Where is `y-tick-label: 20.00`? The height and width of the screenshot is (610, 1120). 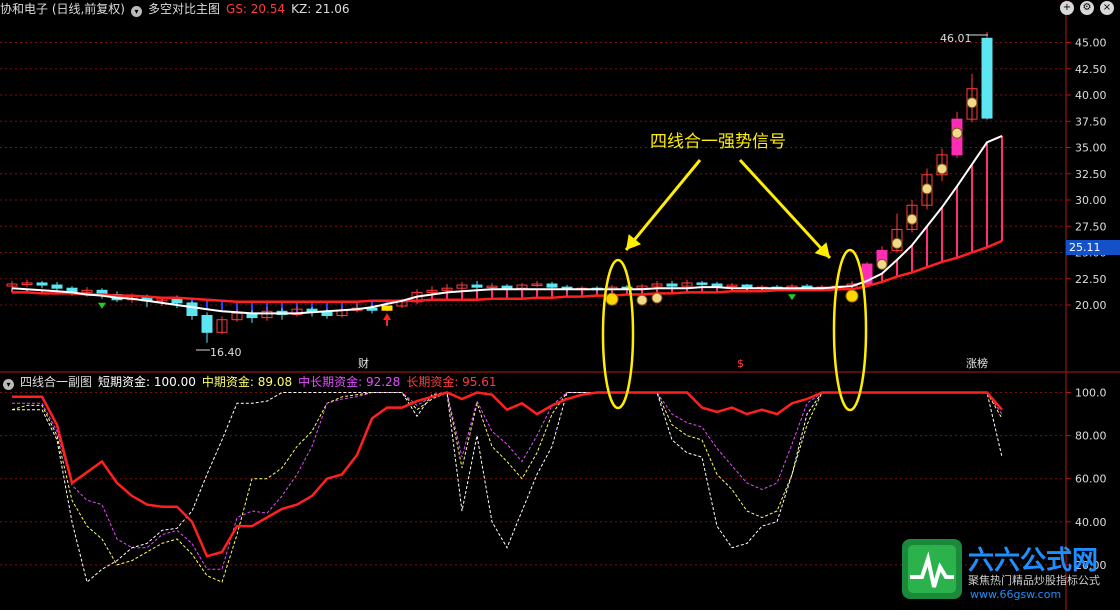 y-tick-label: 20.00 is located at coordinates (1091, 305).